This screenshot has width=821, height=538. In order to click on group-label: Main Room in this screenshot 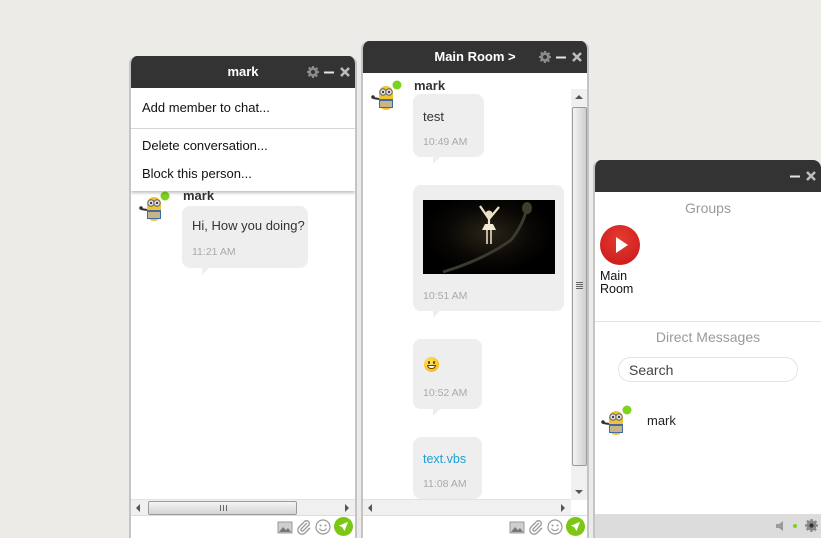, I will do `click(620, 283)`.